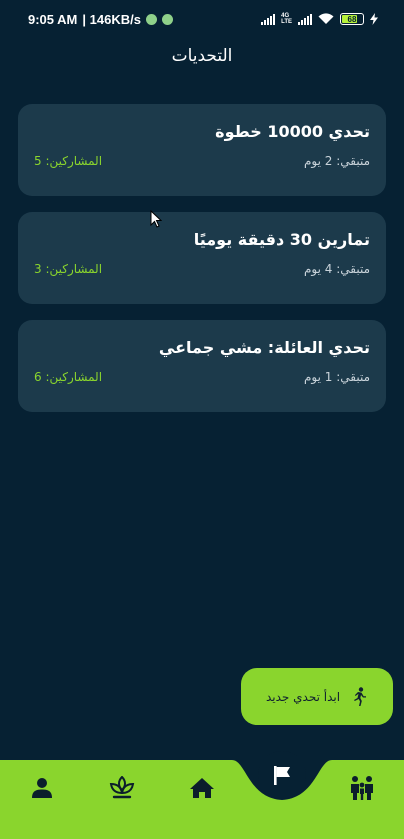  Describe the element at coordinates (374, 19) in the screenshot. I see `charging-icon` at that location.